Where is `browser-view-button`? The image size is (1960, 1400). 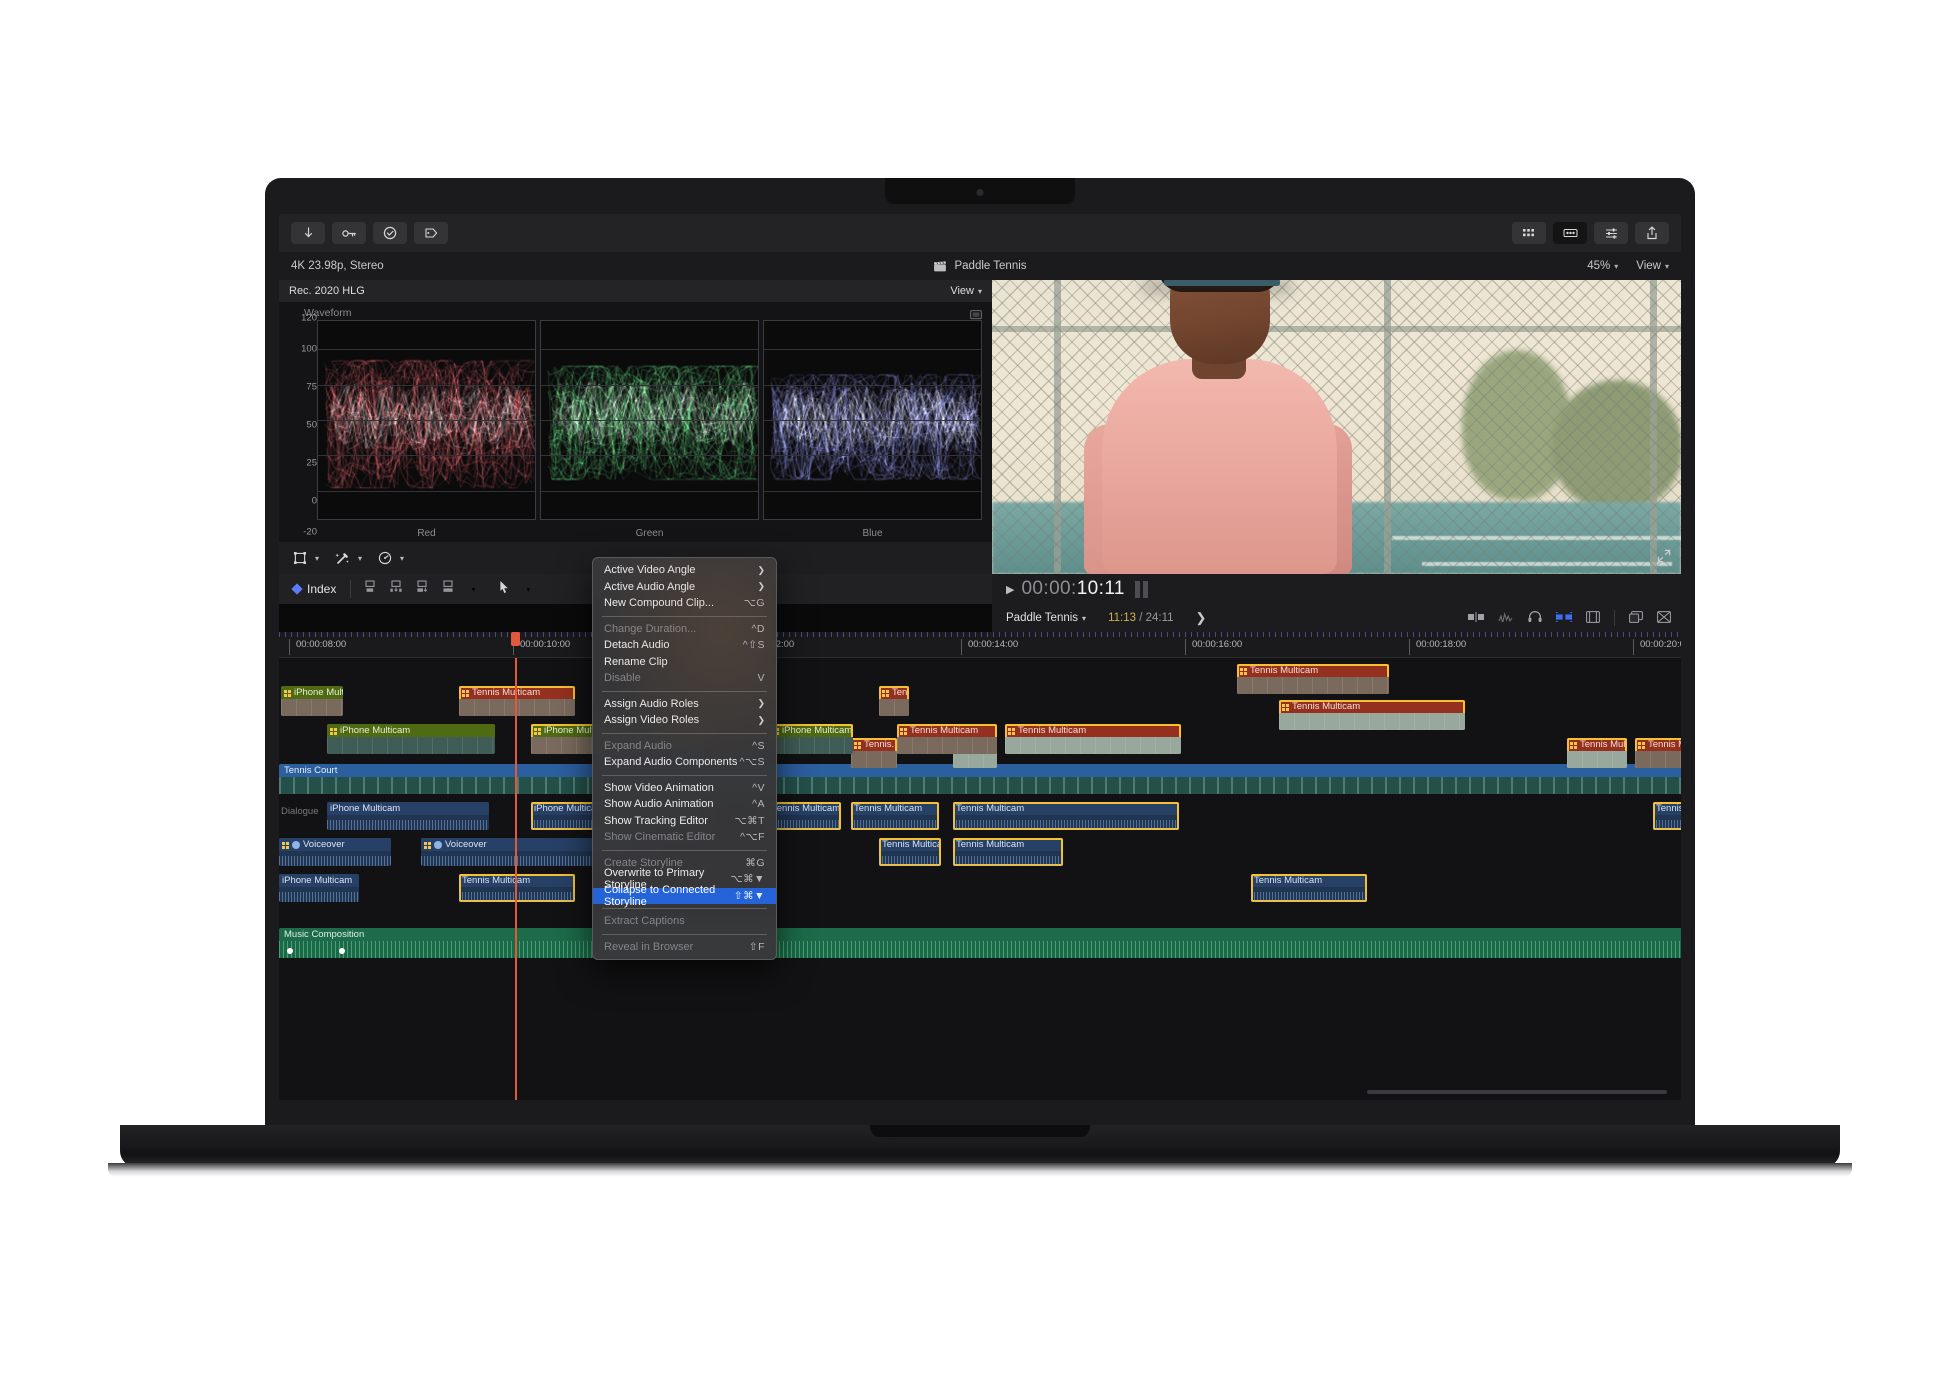 browser-view-button is located at coordinates (1529, 233).